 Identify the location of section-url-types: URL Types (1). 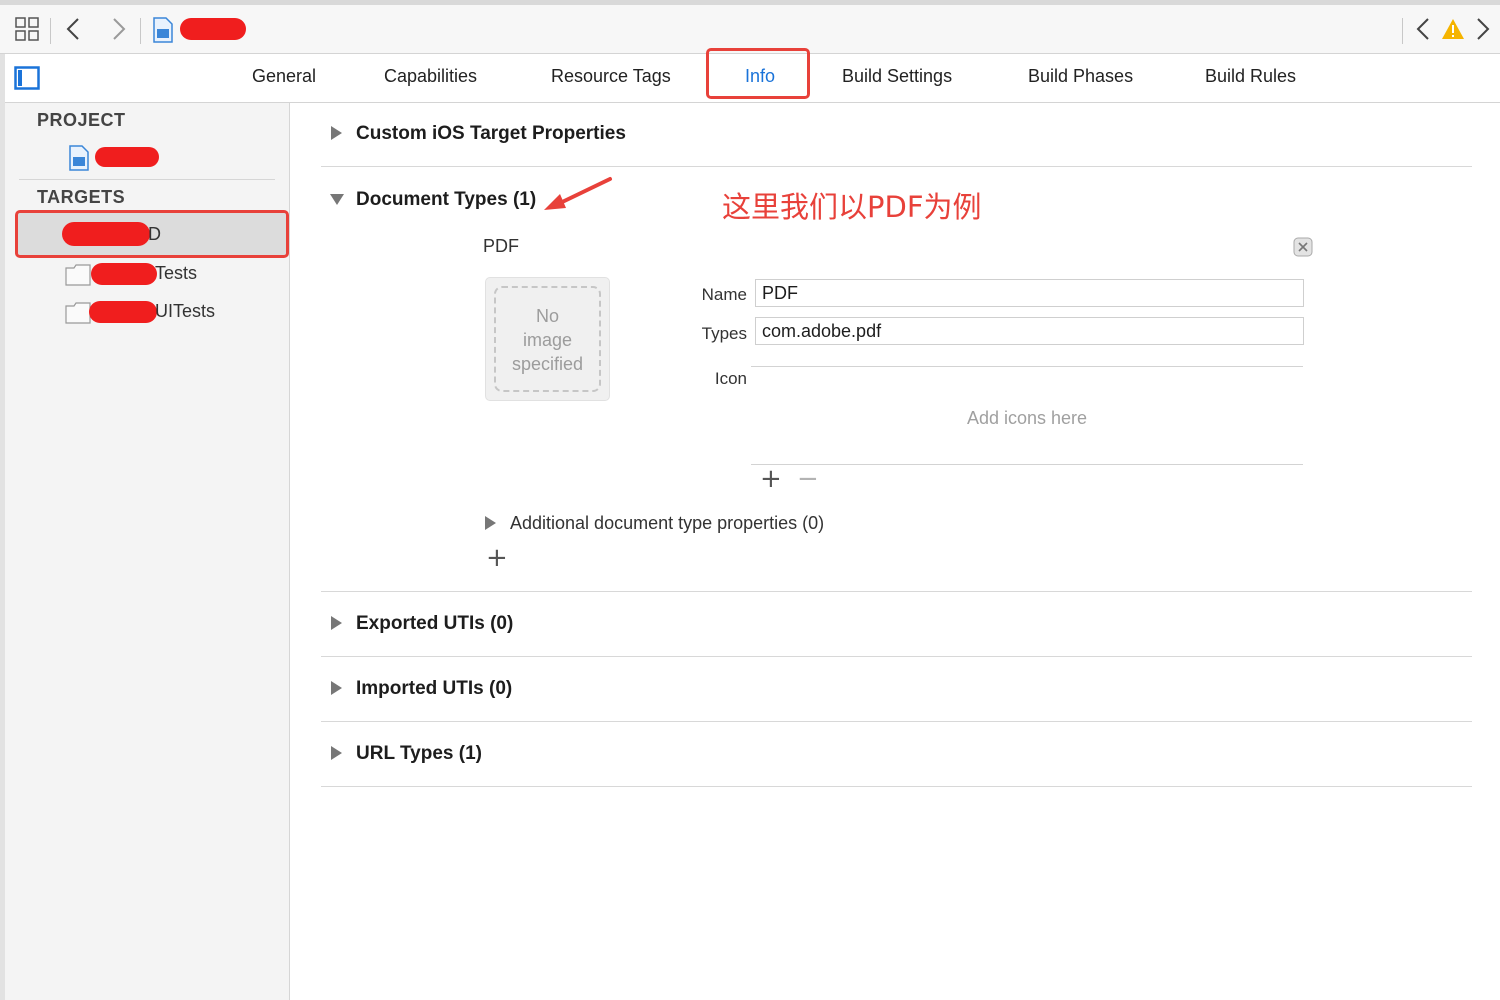
(480, 755).